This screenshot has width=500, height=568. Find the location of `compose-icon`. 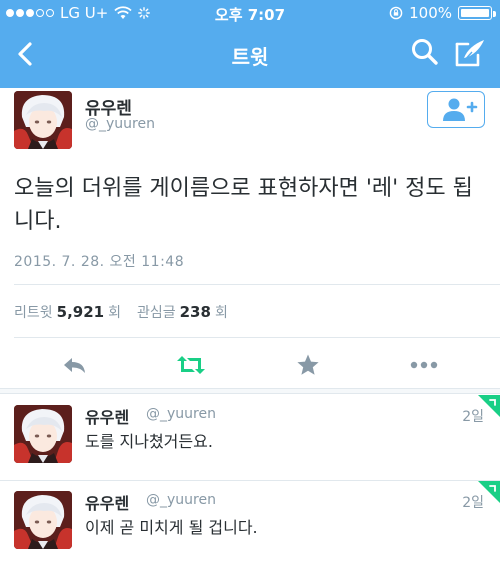

compose-icon is located at coordinates (470, 53).